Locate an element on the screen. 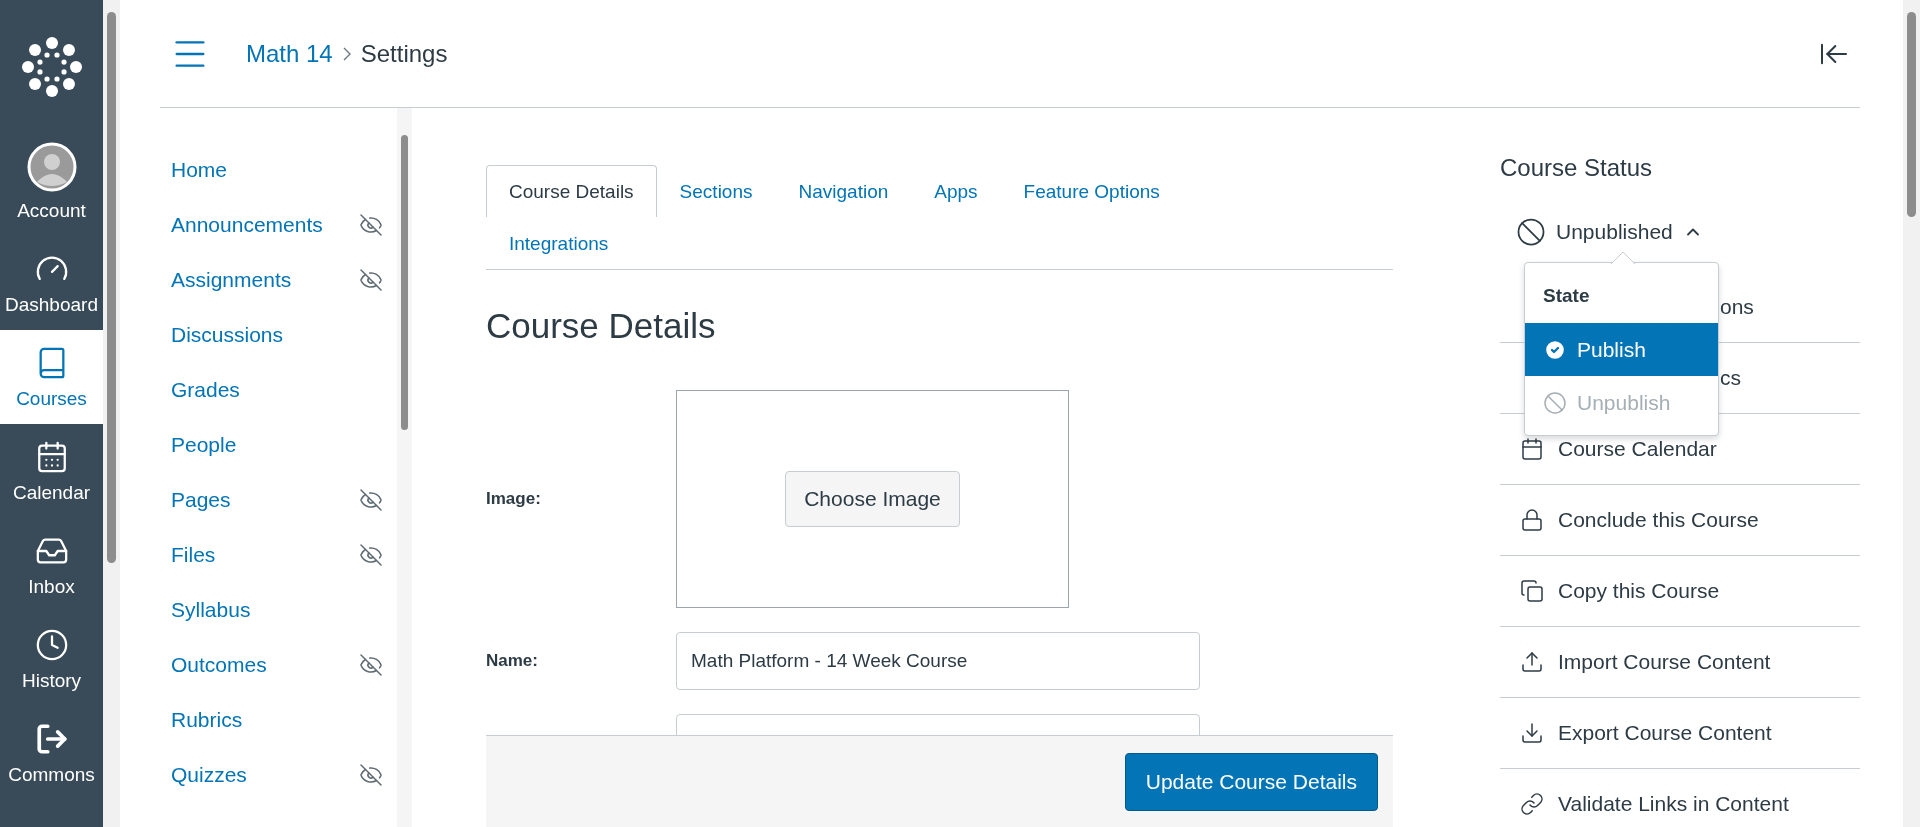  menu-option: Publish is located at coordinates (1621, 349).